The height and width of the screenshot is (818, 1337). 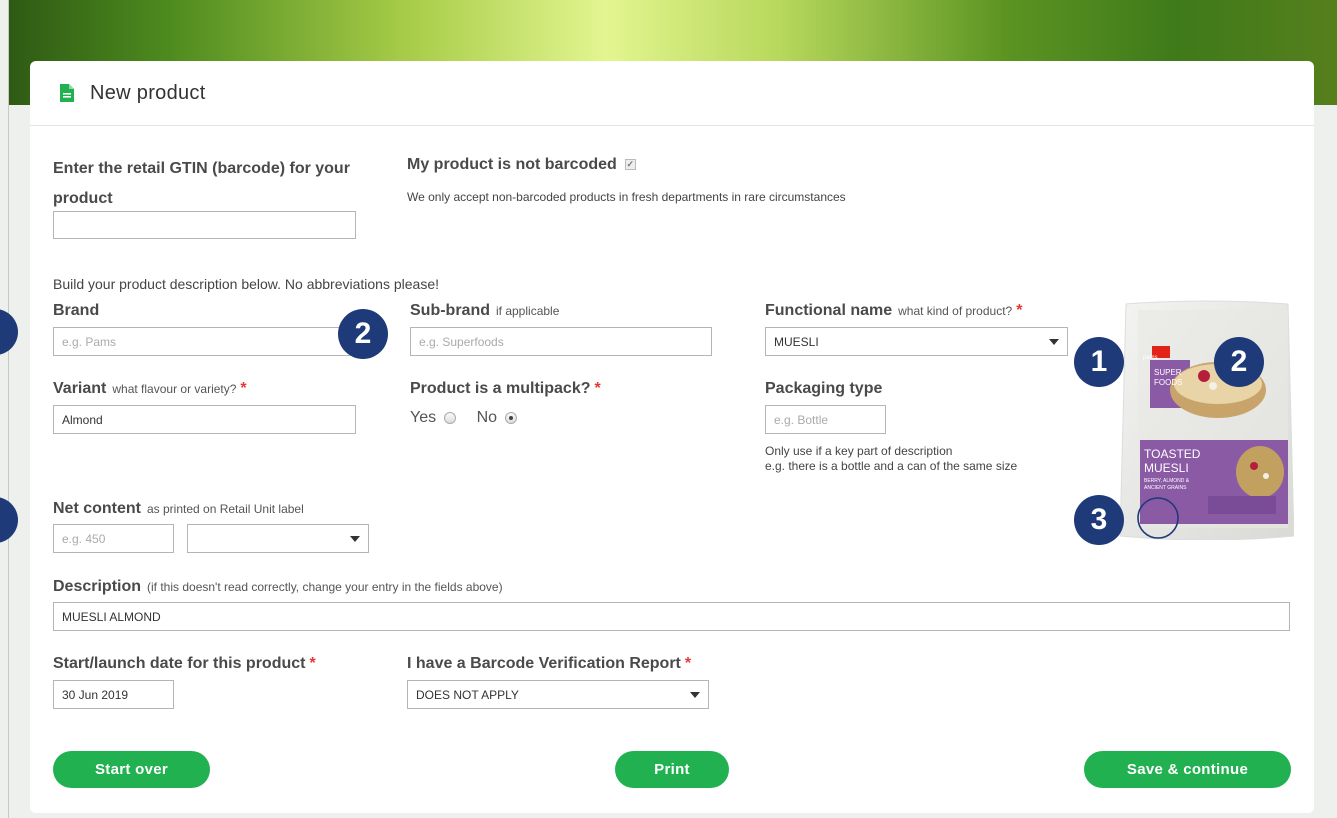 What do you see at coordinates (487, 417) in the screenshot?
I see `multipack-no-label: No` at bounding box center [487, 417].